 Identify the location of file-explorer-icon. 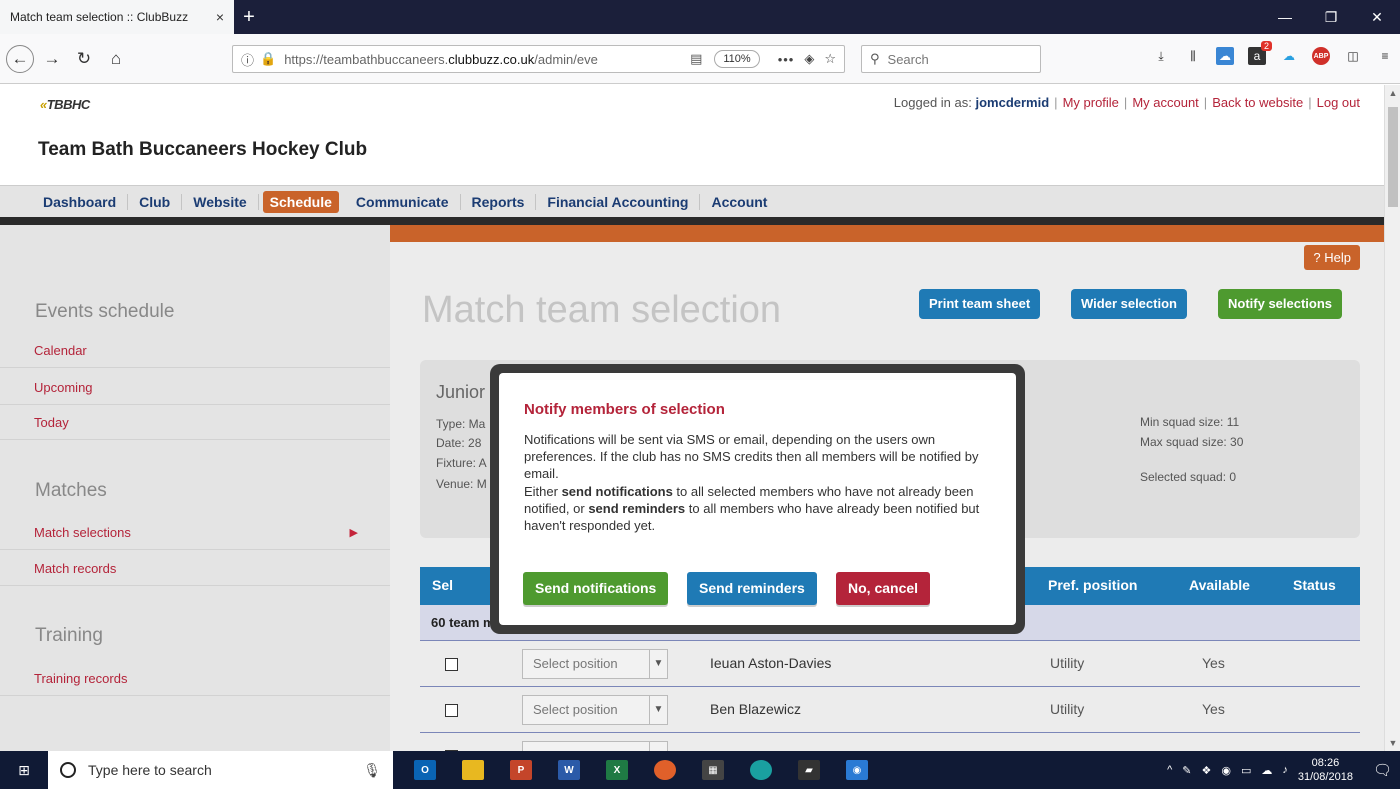
(473, 770).